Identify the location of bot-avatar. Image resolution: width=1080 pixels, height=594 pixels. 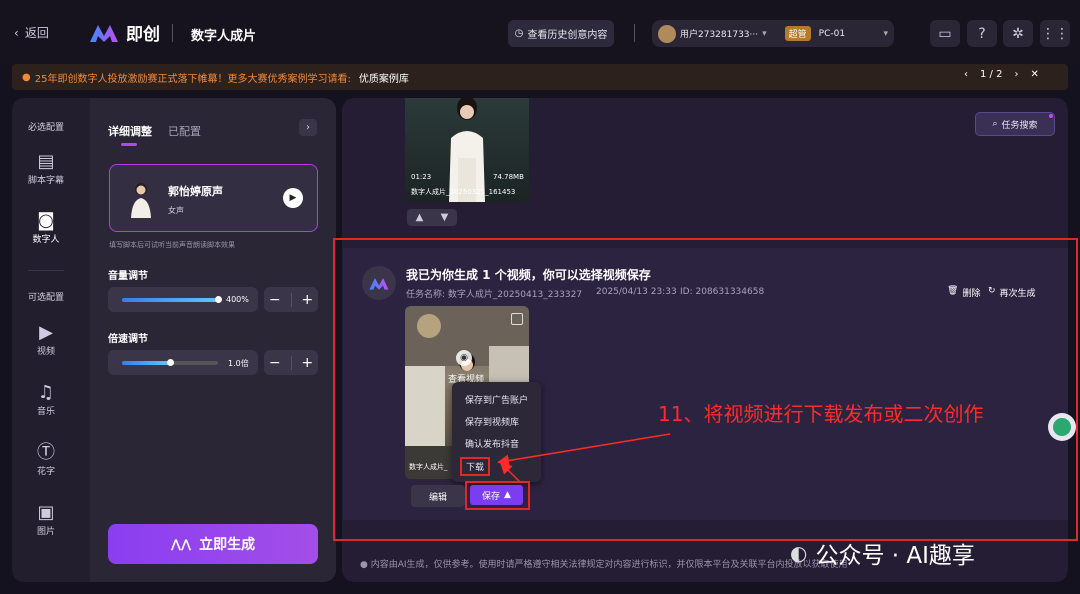
(379, 283).